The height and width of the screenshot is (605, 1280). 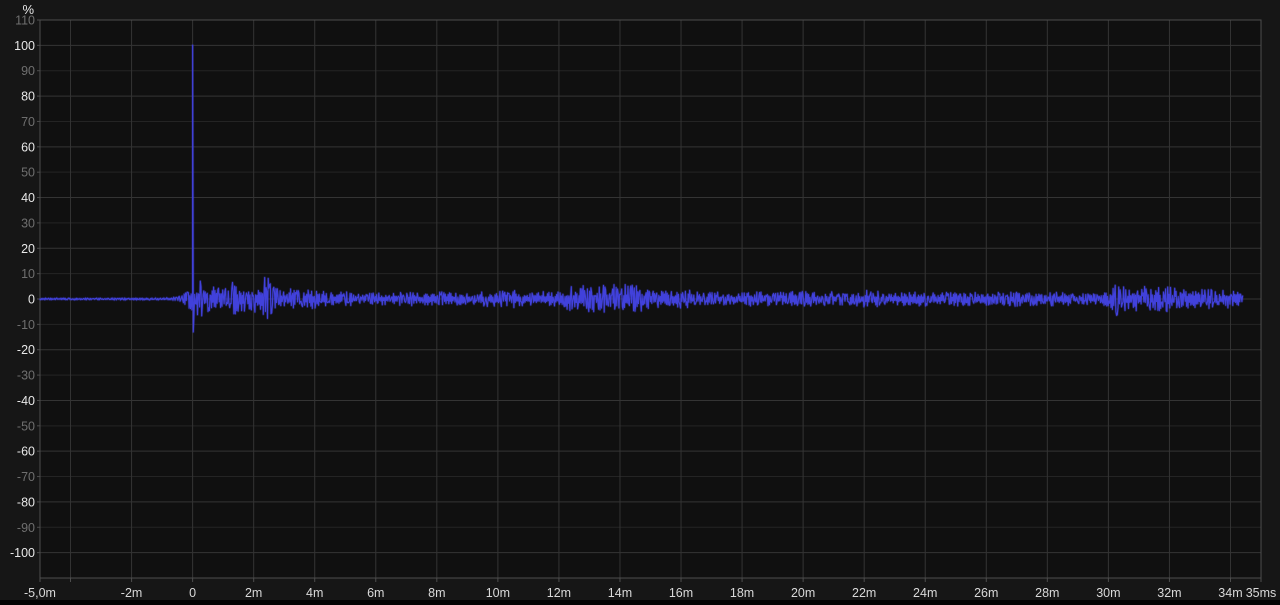 What do you see at coordinates (1047, 593) in the screenshot?
I see `x-tick-label: 28m` at bounding box center [1047, 593].